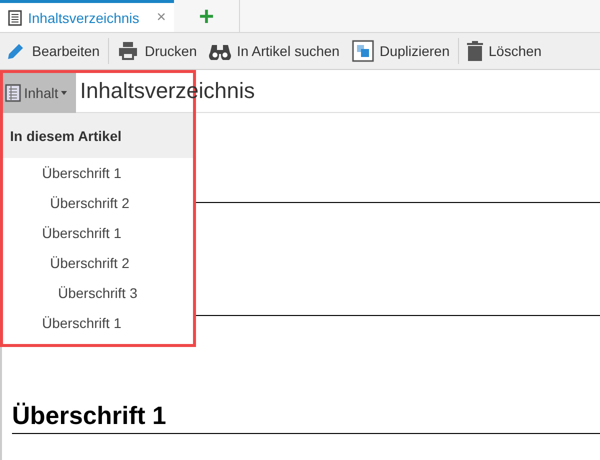  What do you see at coordinates (16, 51) in the screenshot?
I see `pencil-icon` at bounding box center [16, 51].